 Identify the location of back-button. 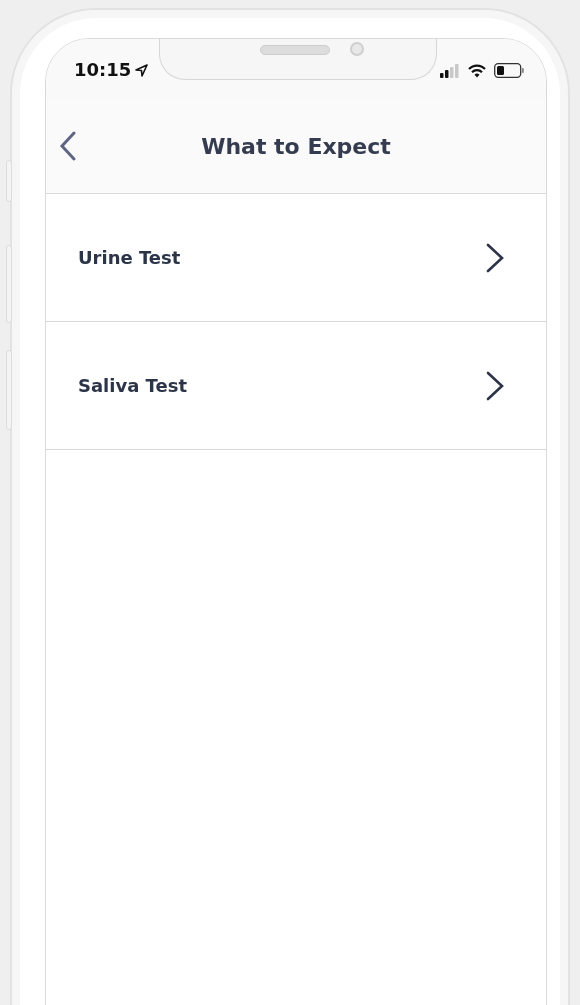
(68, 146).